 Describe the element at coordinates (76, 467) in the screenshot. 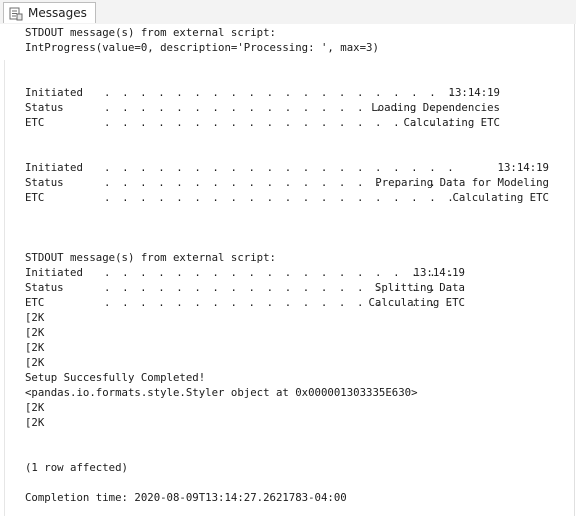

I see `rows-affected-message: (1 row affected)` at that location.